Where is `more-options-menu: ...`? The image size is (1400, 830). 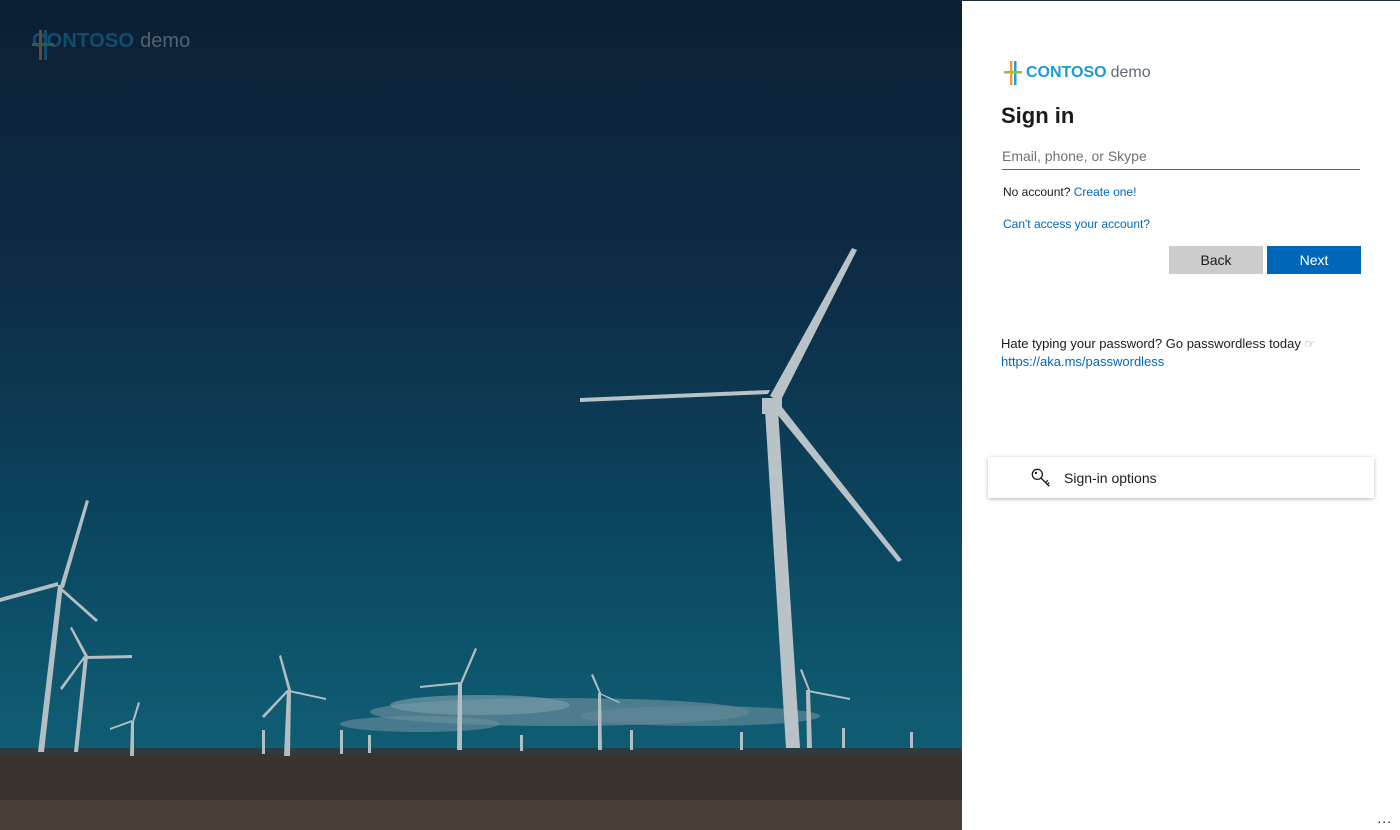
more-options-menu: ... is located at coordinates (1384, 818).